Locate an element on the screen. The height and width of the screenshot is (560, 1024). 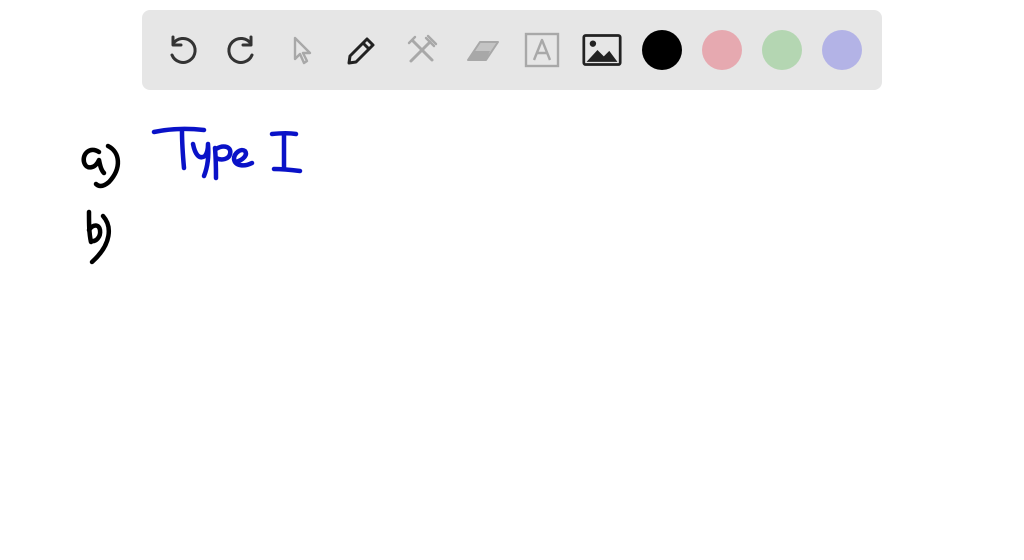
redo-icon is located at coordinates (240, 49).